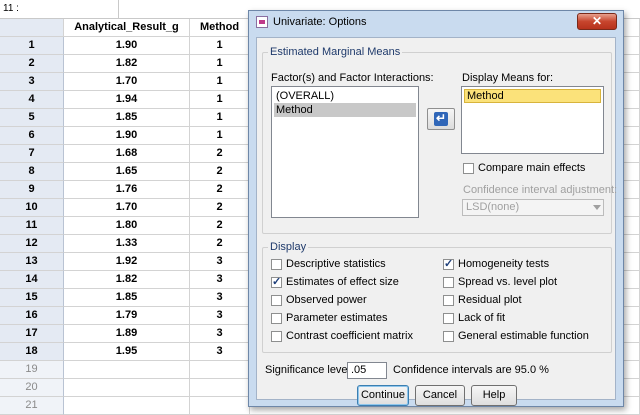 This screenshot has width=640, height=415. Describe the element at coordinates (32, 154) in the screenshot. I see `row-number: 7` at that location.